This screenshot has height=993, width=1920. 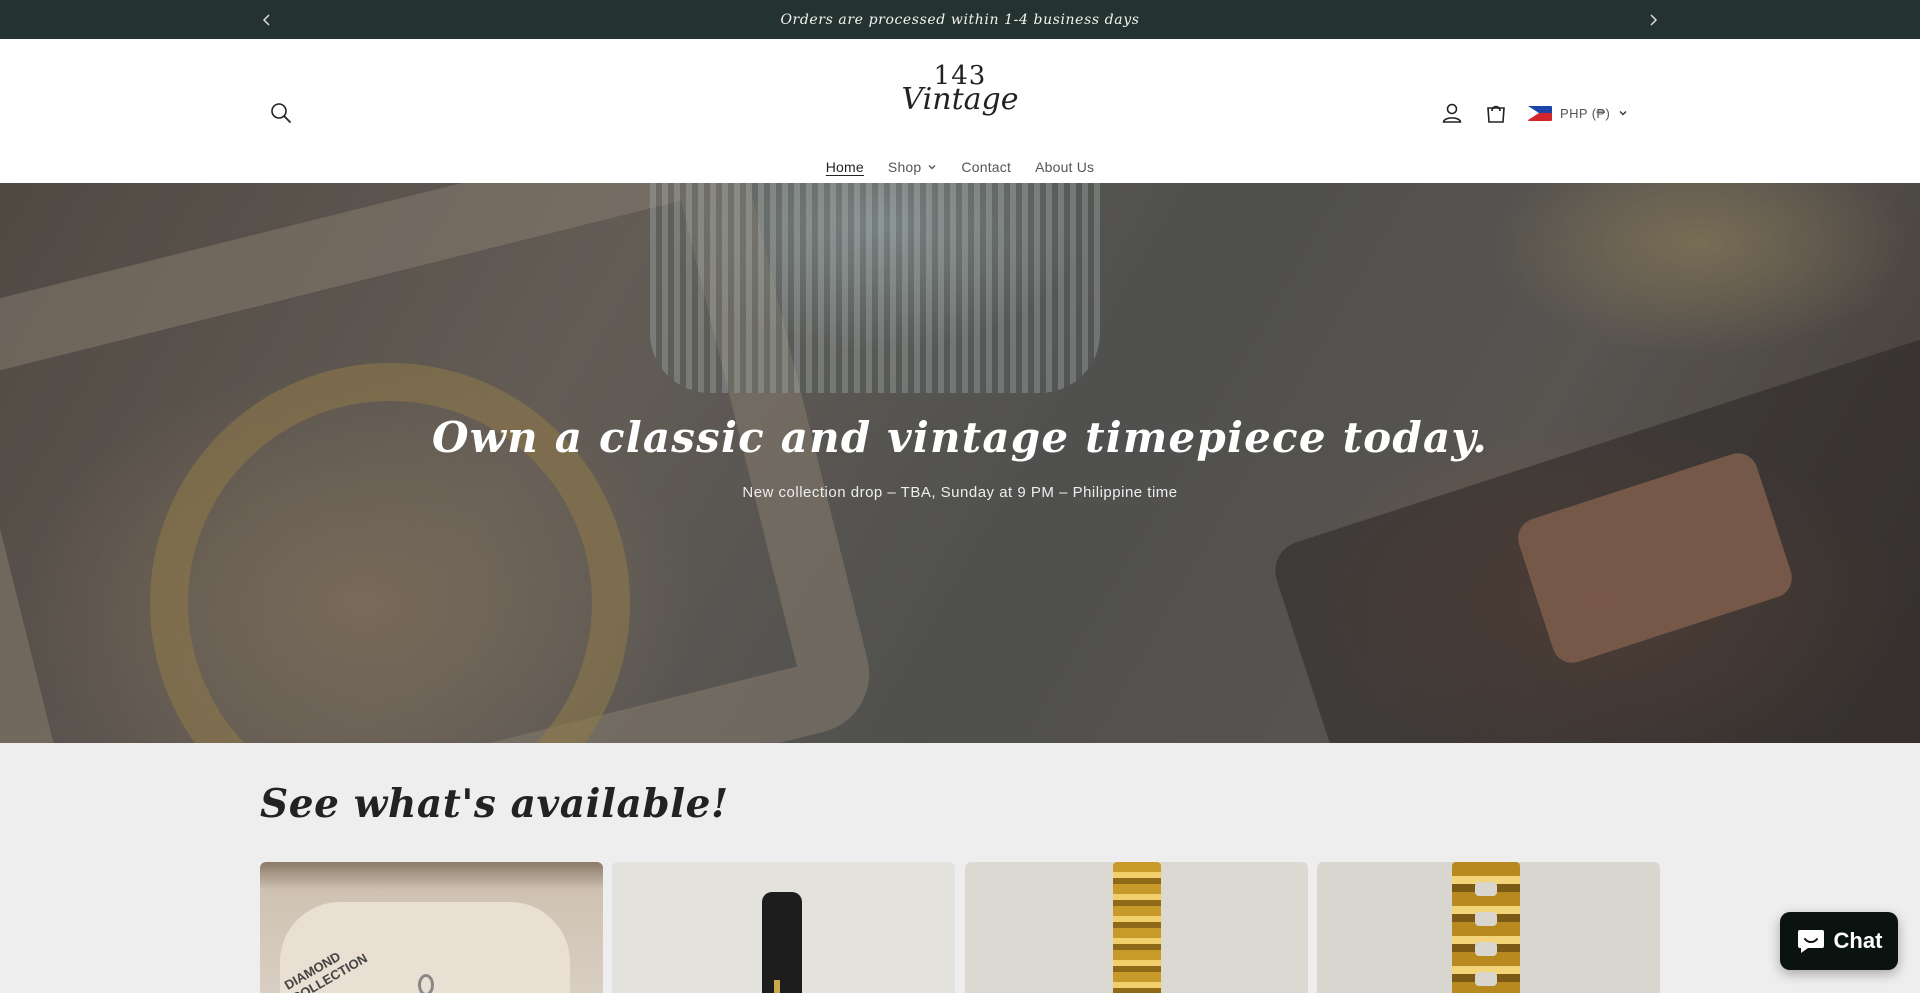 I want to click on nav-item-home: Home, so click(x=845, y=167).